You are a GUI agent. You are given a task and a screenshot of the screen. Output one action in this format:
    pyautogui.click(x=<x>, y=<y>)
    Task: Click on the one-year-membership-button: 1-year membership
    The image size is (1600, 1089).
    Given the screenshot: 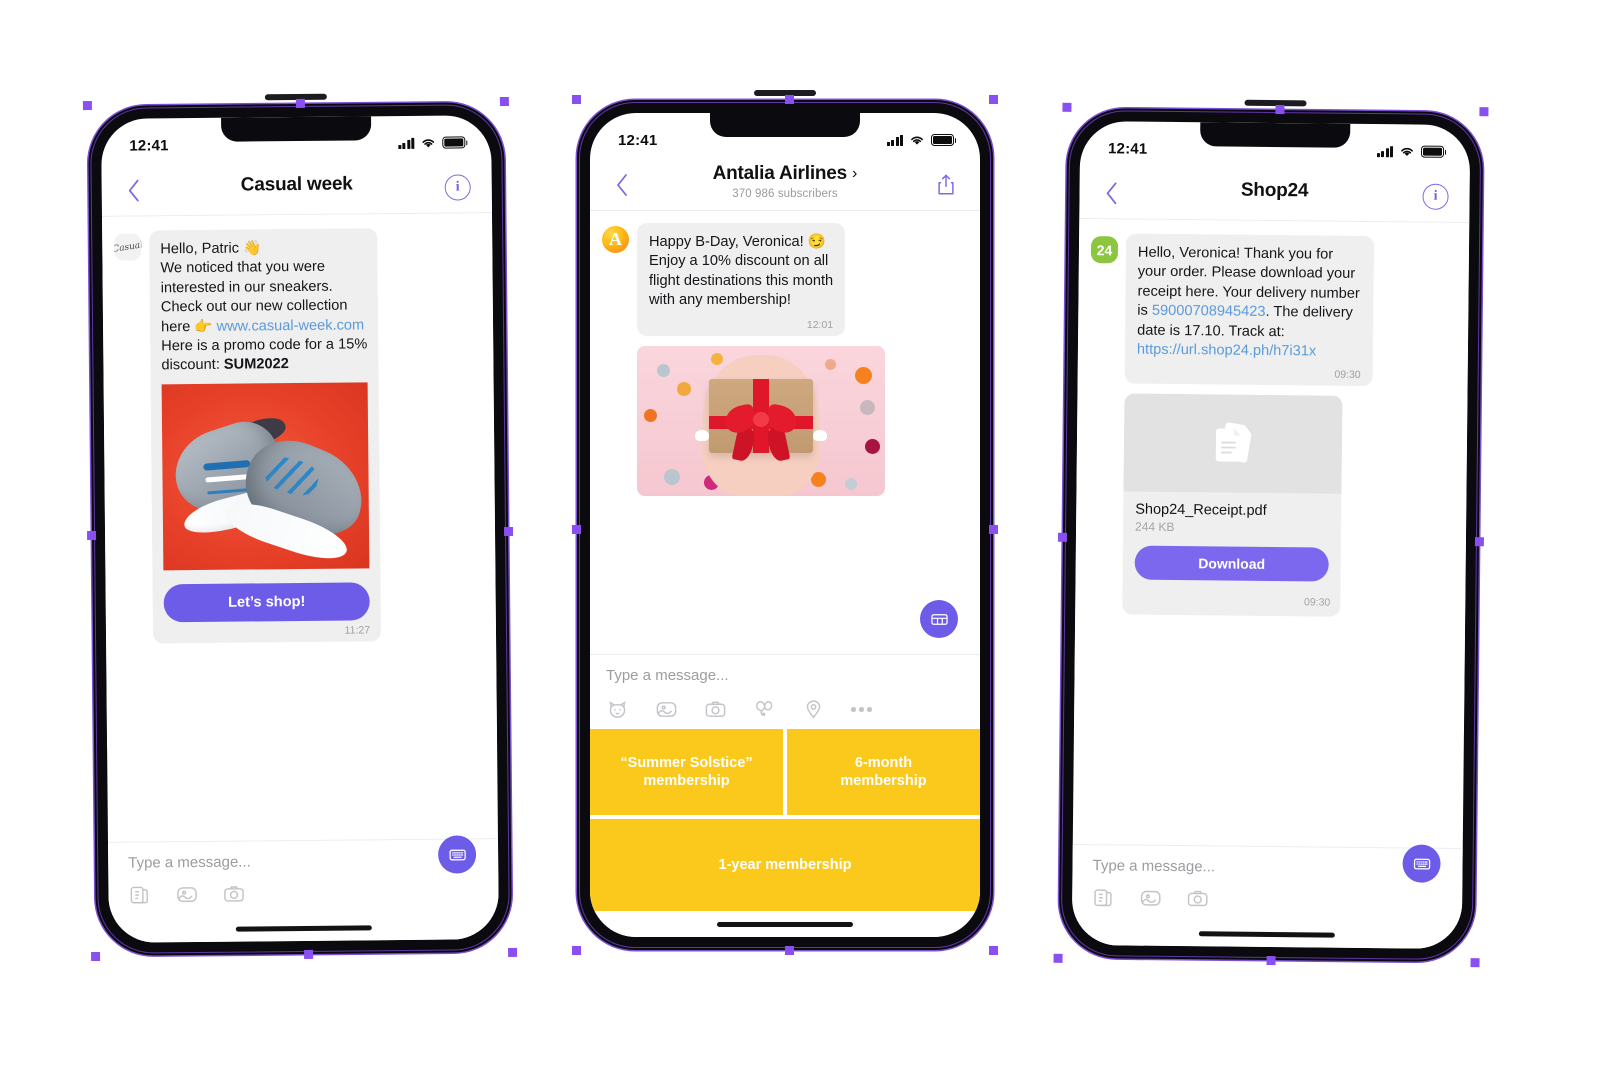 What is the action you would take?
    pyautogui.click(x=785, y=865)
    